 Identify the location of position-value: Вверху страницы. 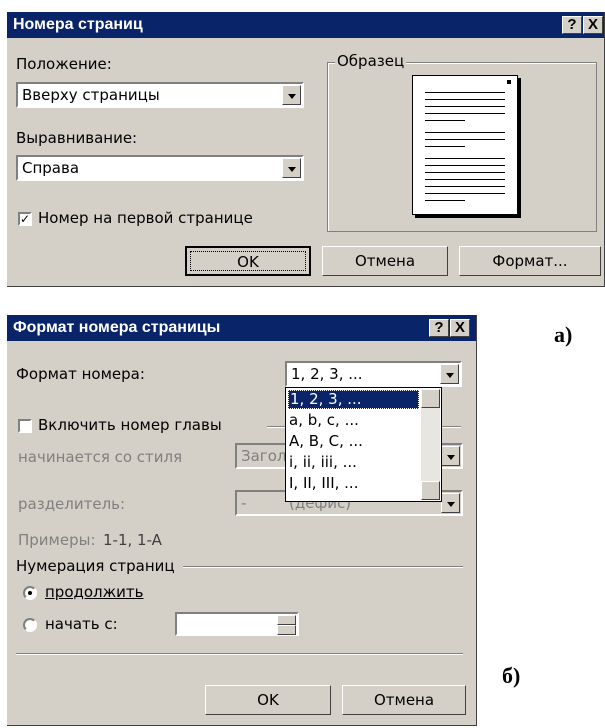
(91, 95).